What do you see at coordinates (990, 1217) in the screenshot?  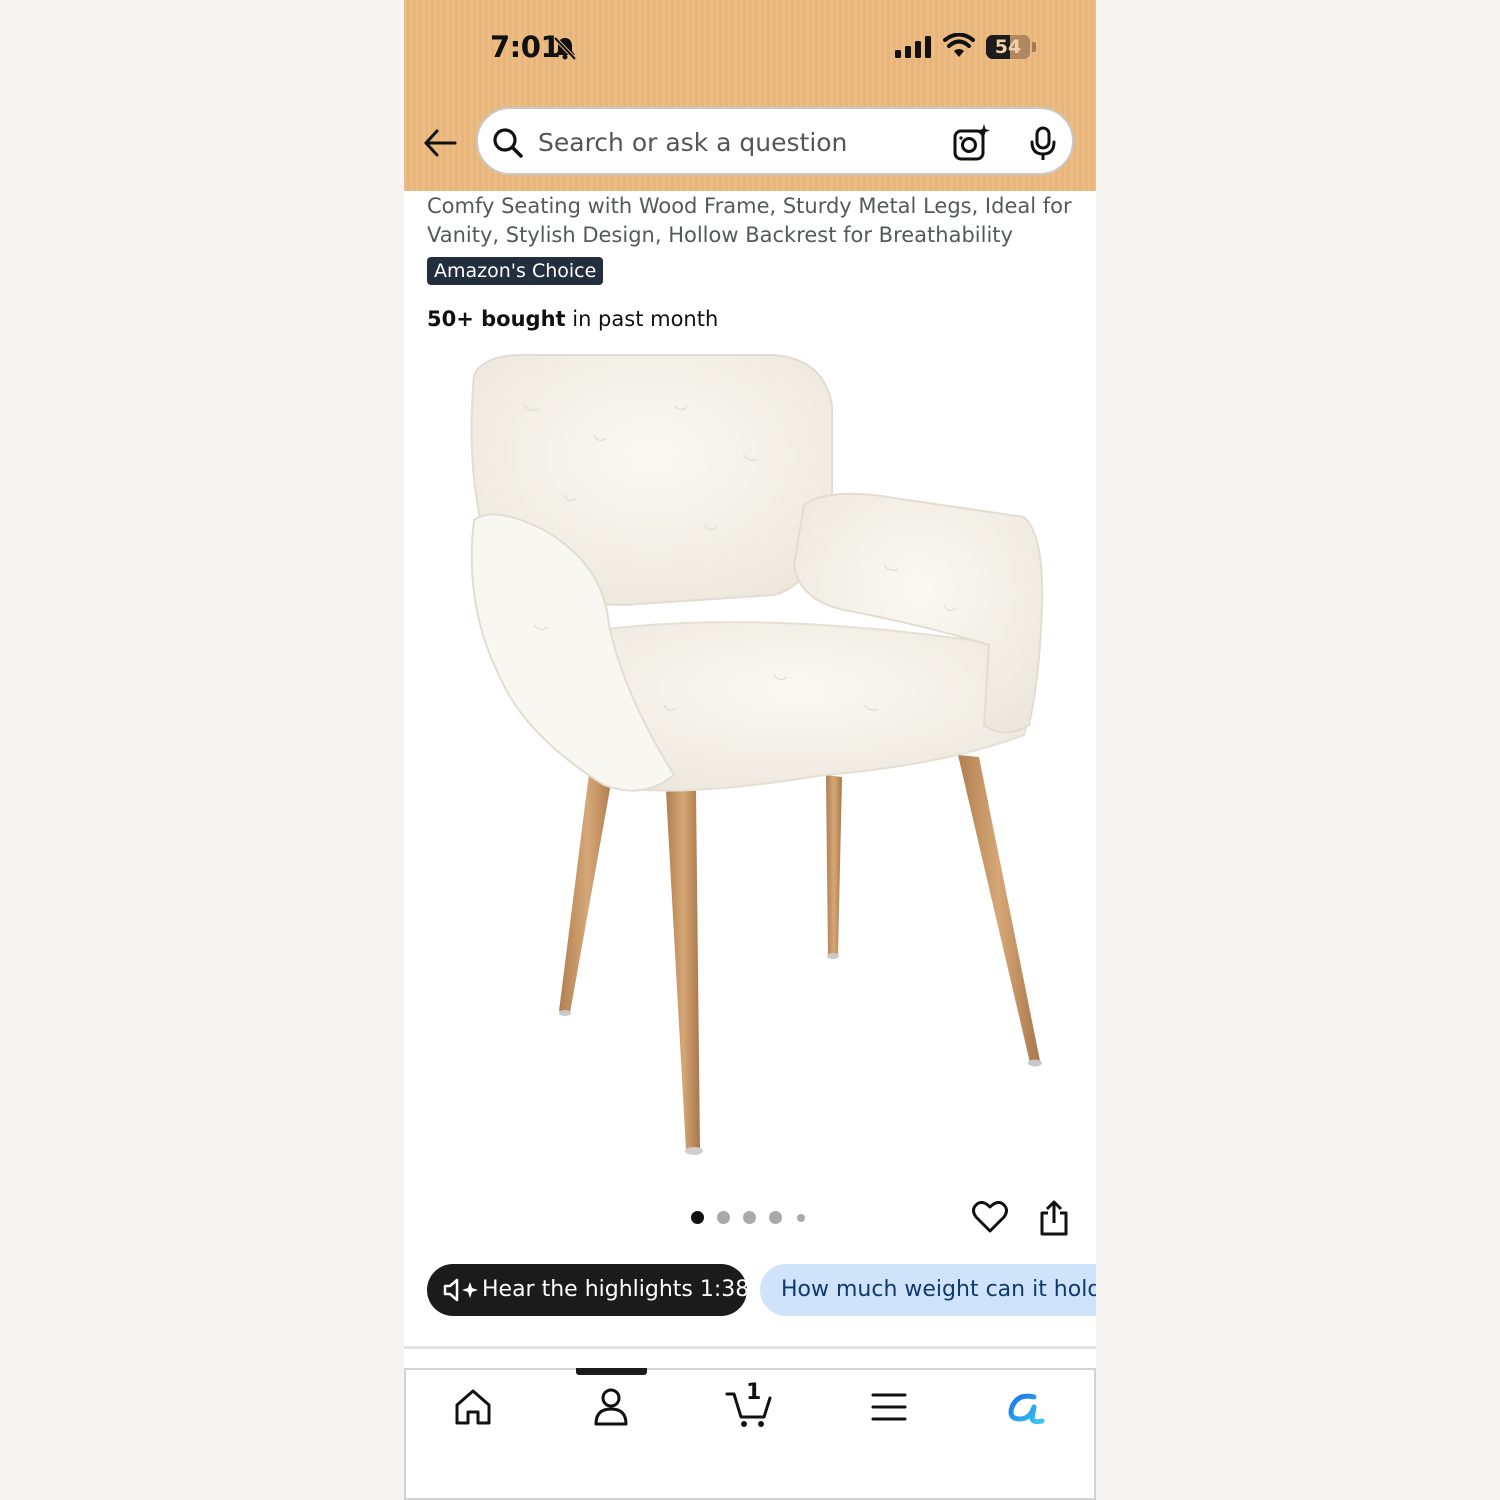 I see `heart-icon` at bounding box center [990, 1217].